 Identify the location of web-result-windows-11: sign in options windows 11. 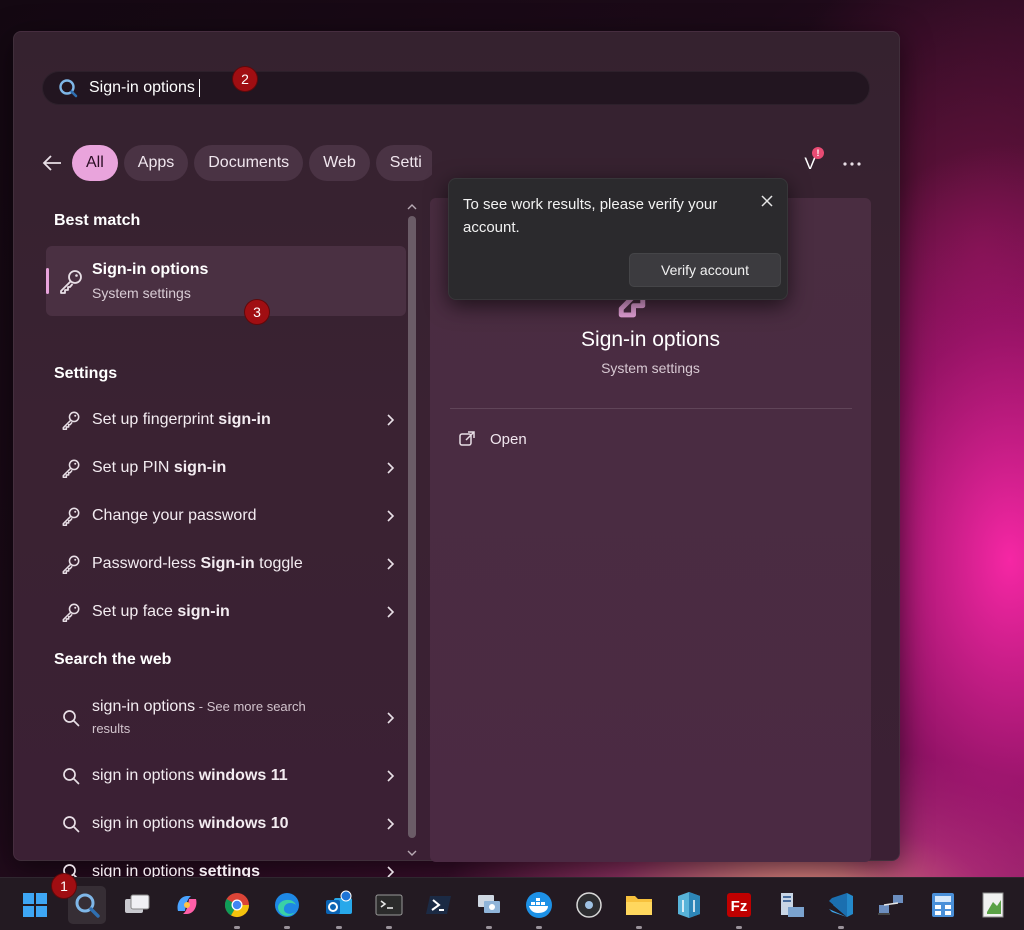
(226, 776).